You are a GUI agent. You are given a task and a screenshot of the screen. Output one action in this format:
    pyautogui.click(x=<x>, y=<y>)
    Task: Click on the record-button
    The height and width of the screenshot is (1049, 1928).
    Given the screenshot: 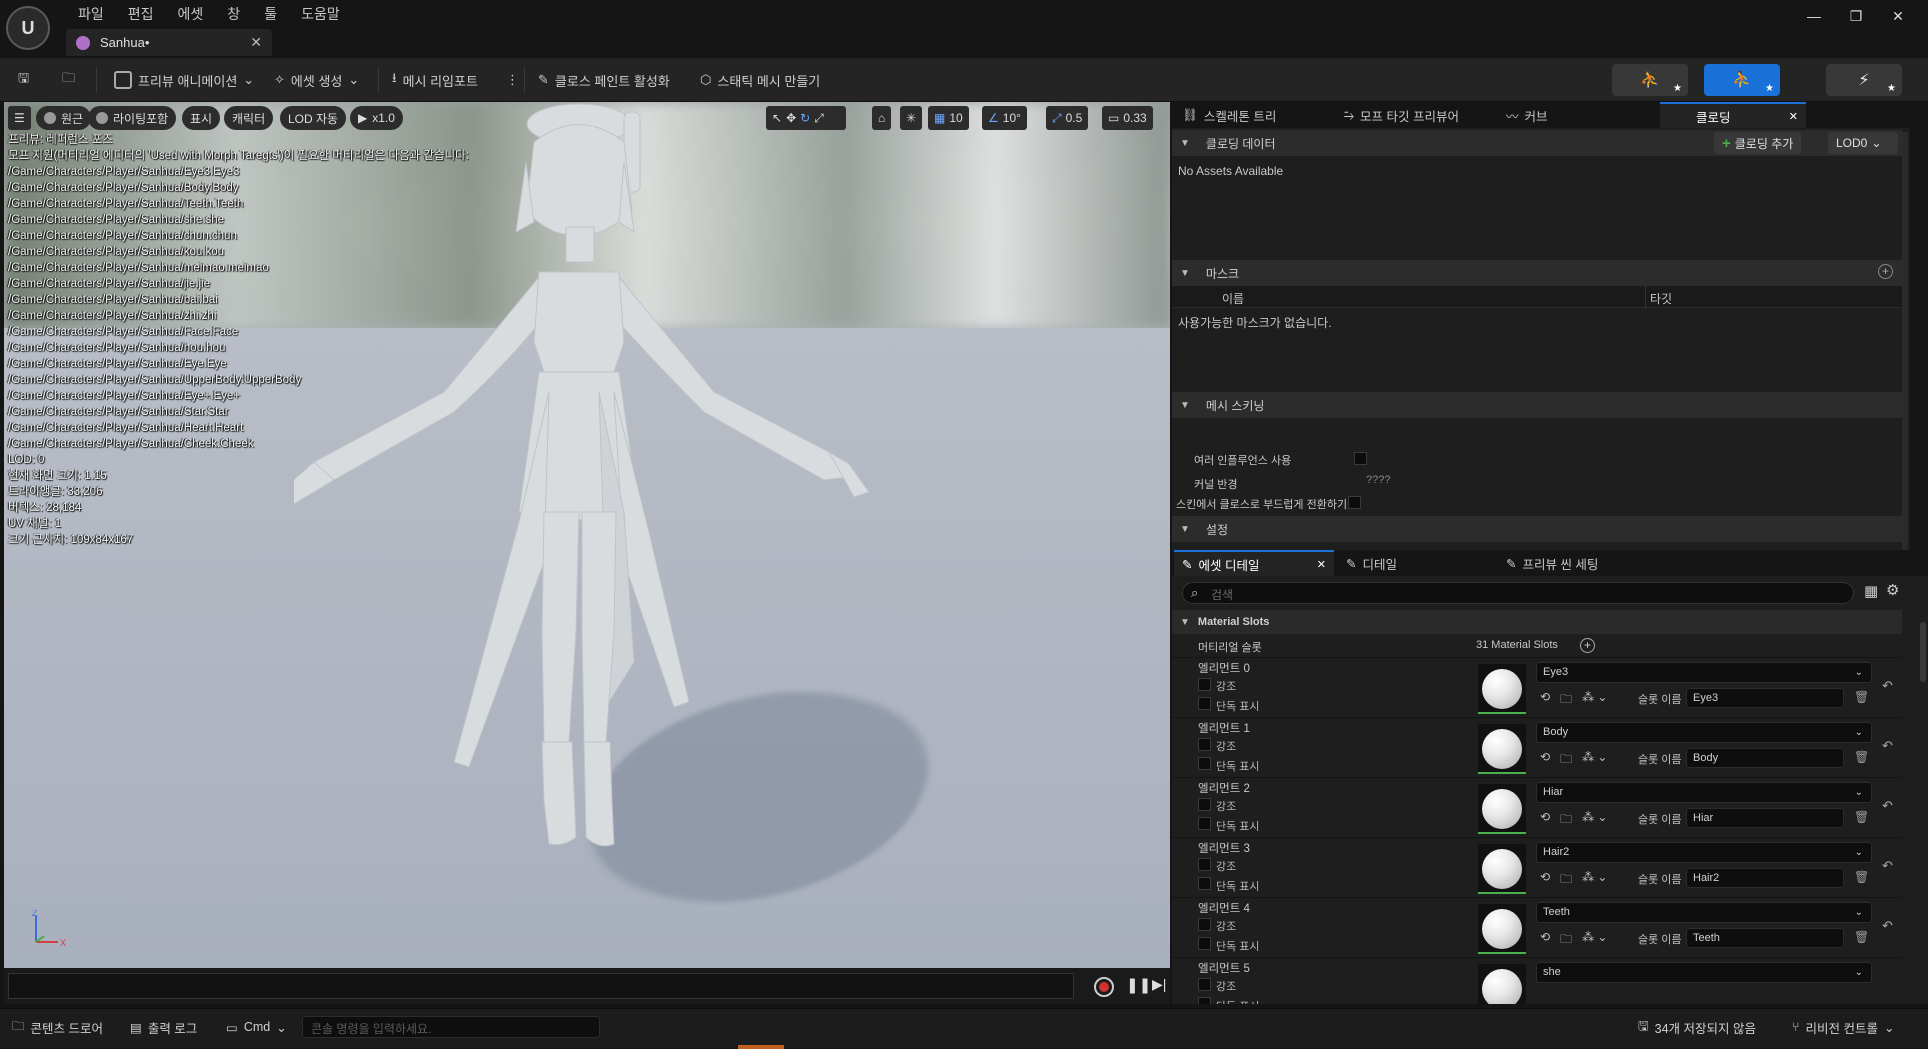 What is the action you would take?
    pyautogui.click(x=1104, y=987)
    